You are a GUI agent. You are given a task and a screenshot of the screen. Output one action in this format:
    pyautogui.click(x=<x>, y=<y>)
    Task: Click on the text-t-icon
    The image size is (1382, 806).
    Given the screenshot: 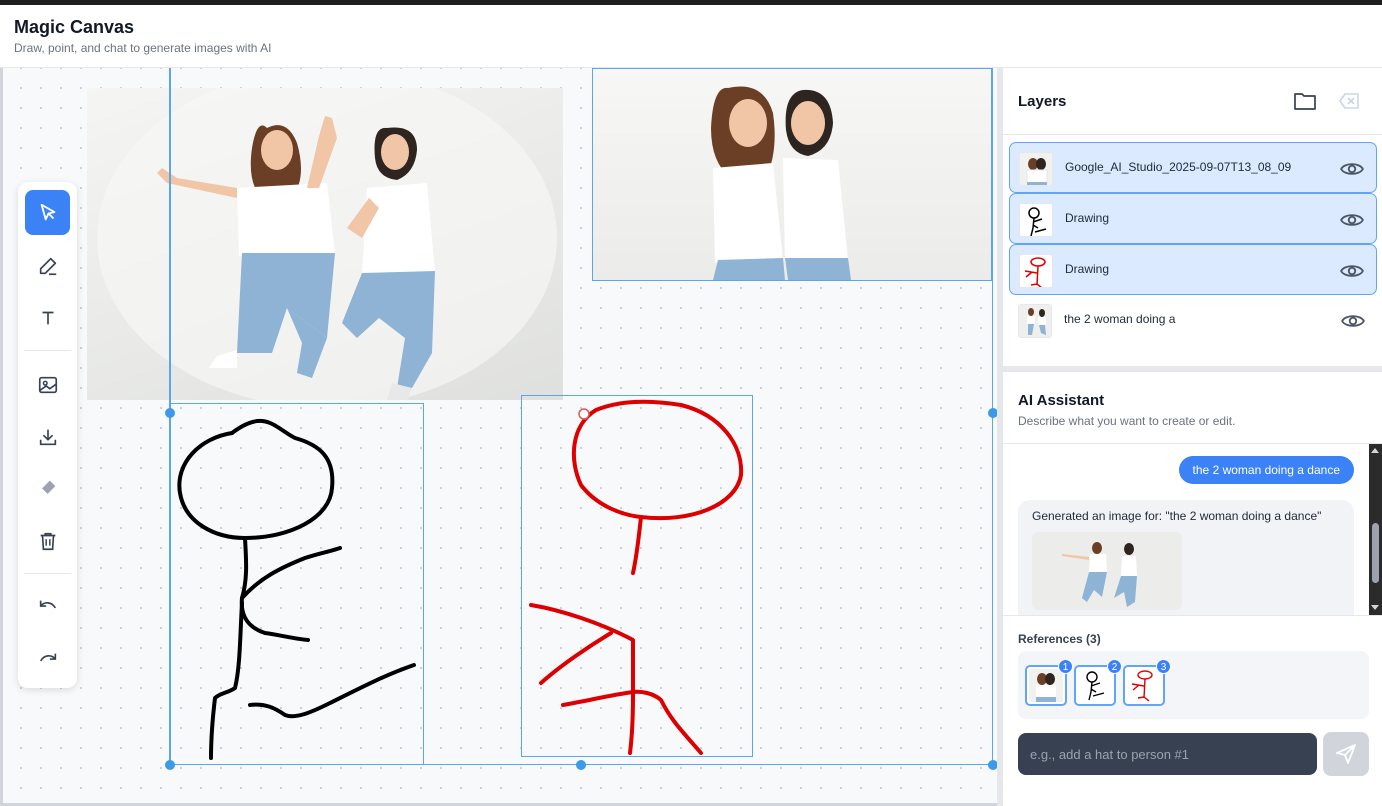 What is the action you would take?
    pyautogui.click(x=47, y=317)
    